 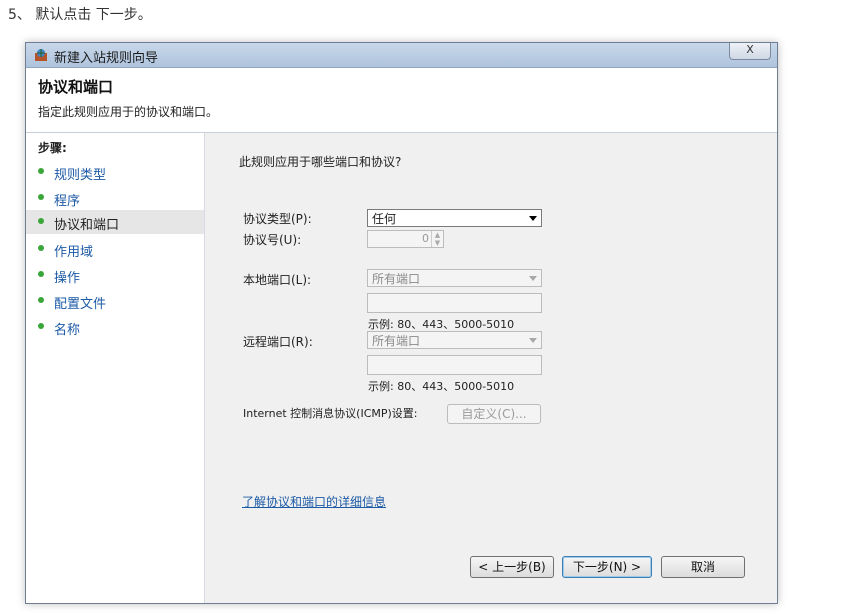 I want to click on step-protocol-ports: 协议和端口, so click(x=115, y=222).